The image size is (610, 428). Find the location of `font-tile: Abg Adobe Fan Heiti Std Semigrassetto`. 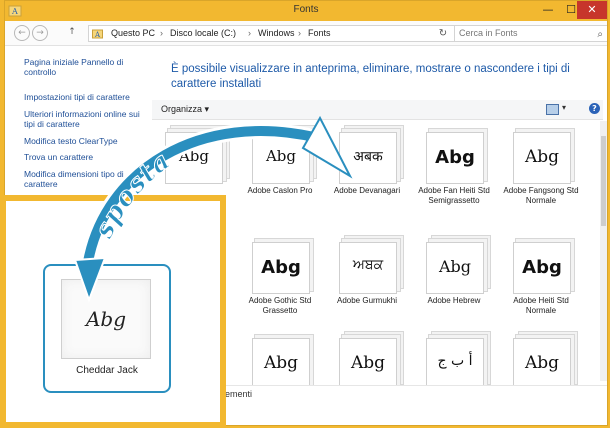

font-tile: Abg Adobe Fan Heiti Std Semigrassetto is located at coordinates (454, 180).